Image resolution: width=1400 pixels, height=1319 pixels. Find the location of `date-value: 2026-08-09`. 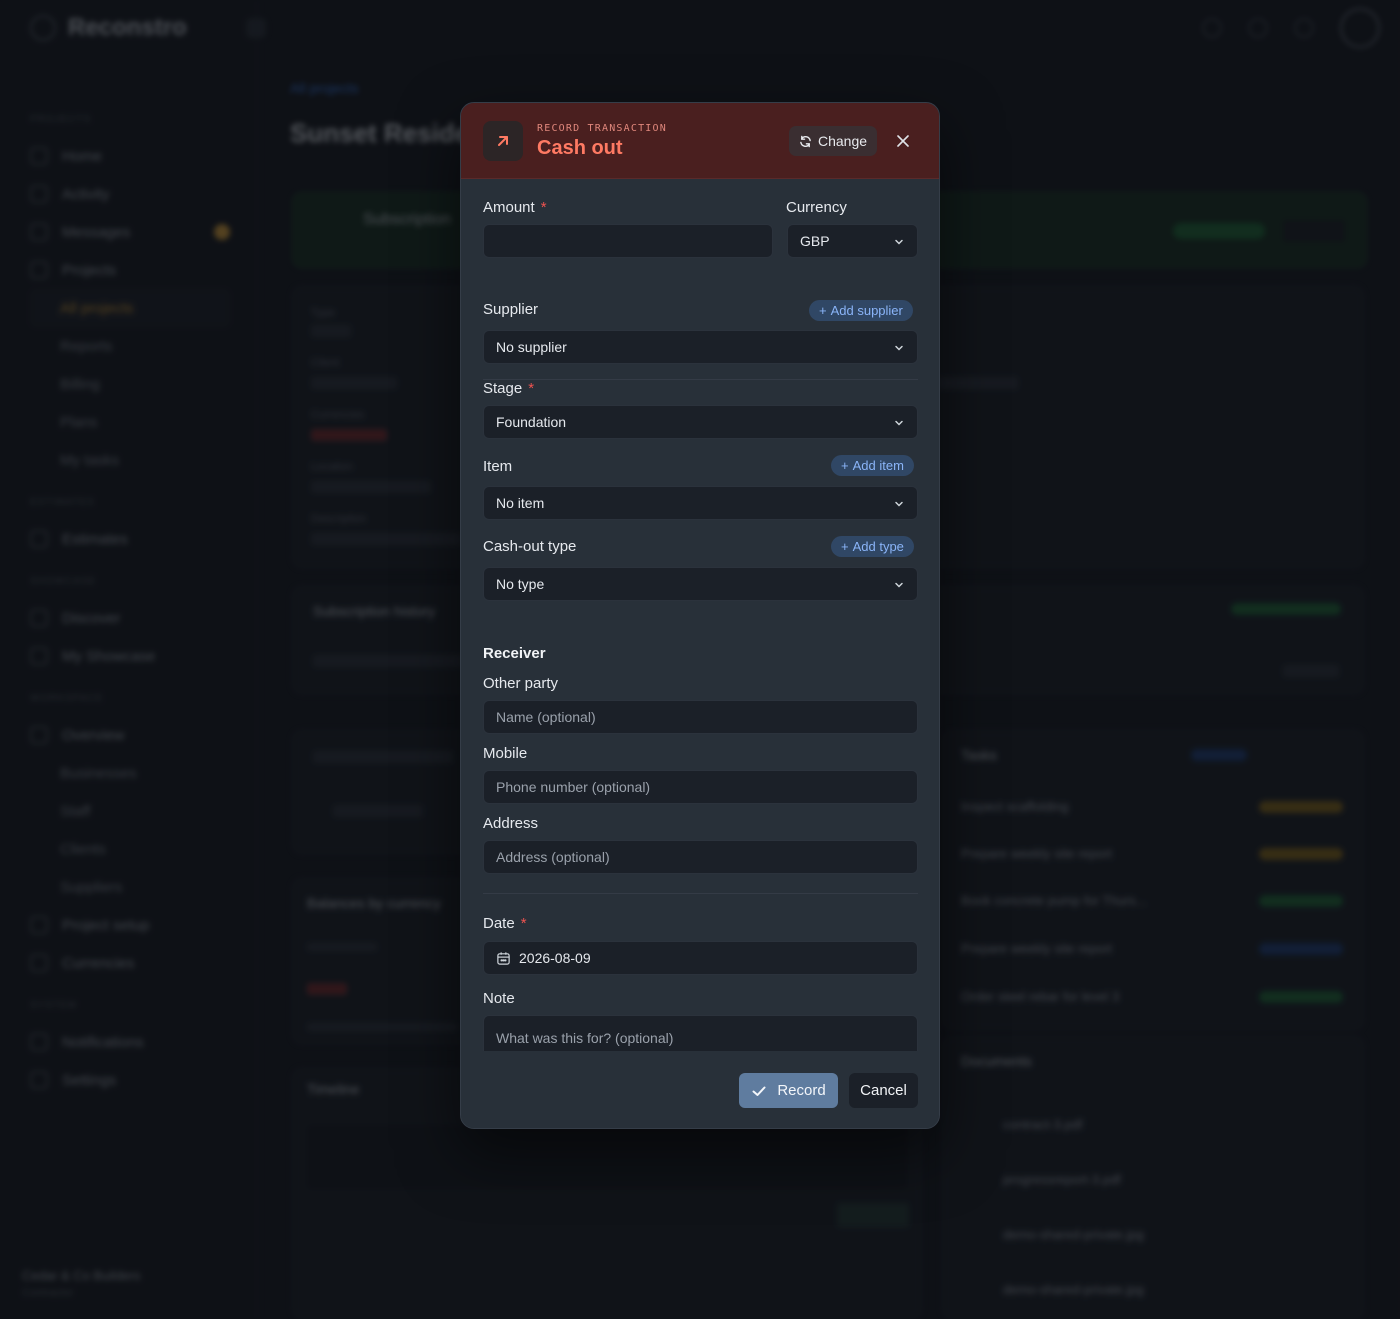

date-value: 2026-08-09 is located at coordinates (555, 958).